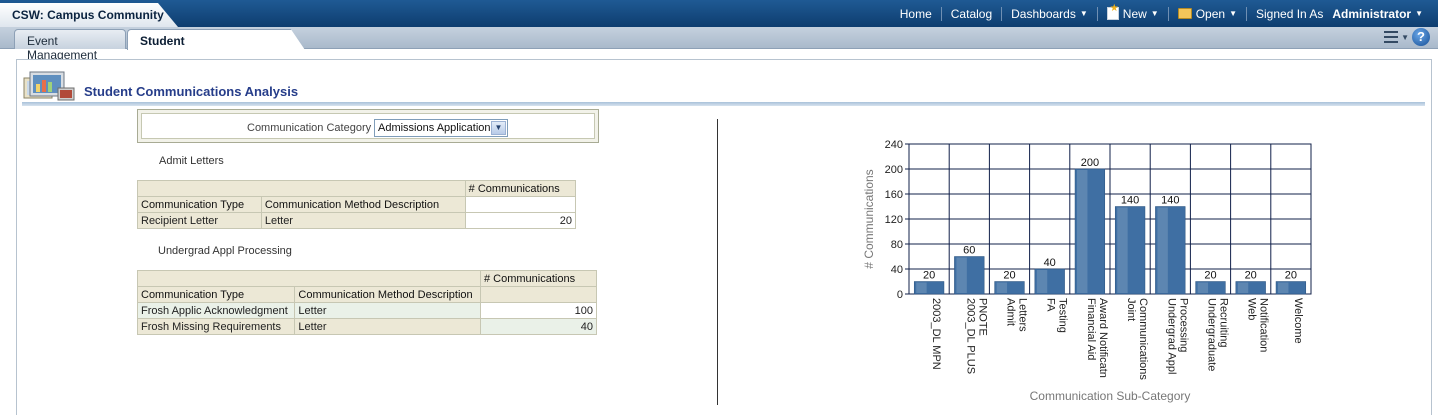  I want to click on x-tick-label: Undergraduate Recruiting, so click(1218, 334).